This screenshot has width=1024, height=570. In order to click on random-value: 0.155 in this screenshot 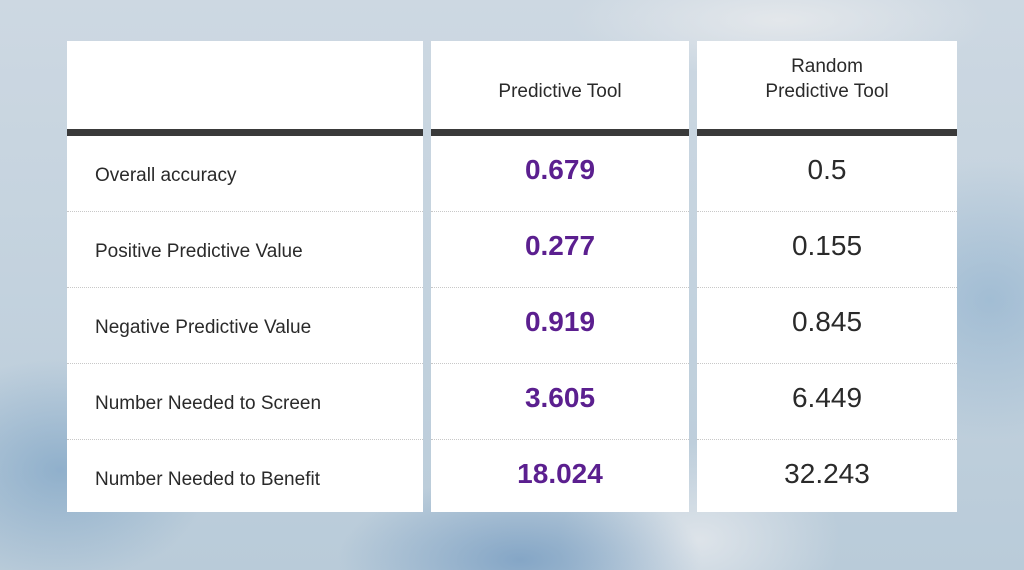, I will do `click(827, 245)`.